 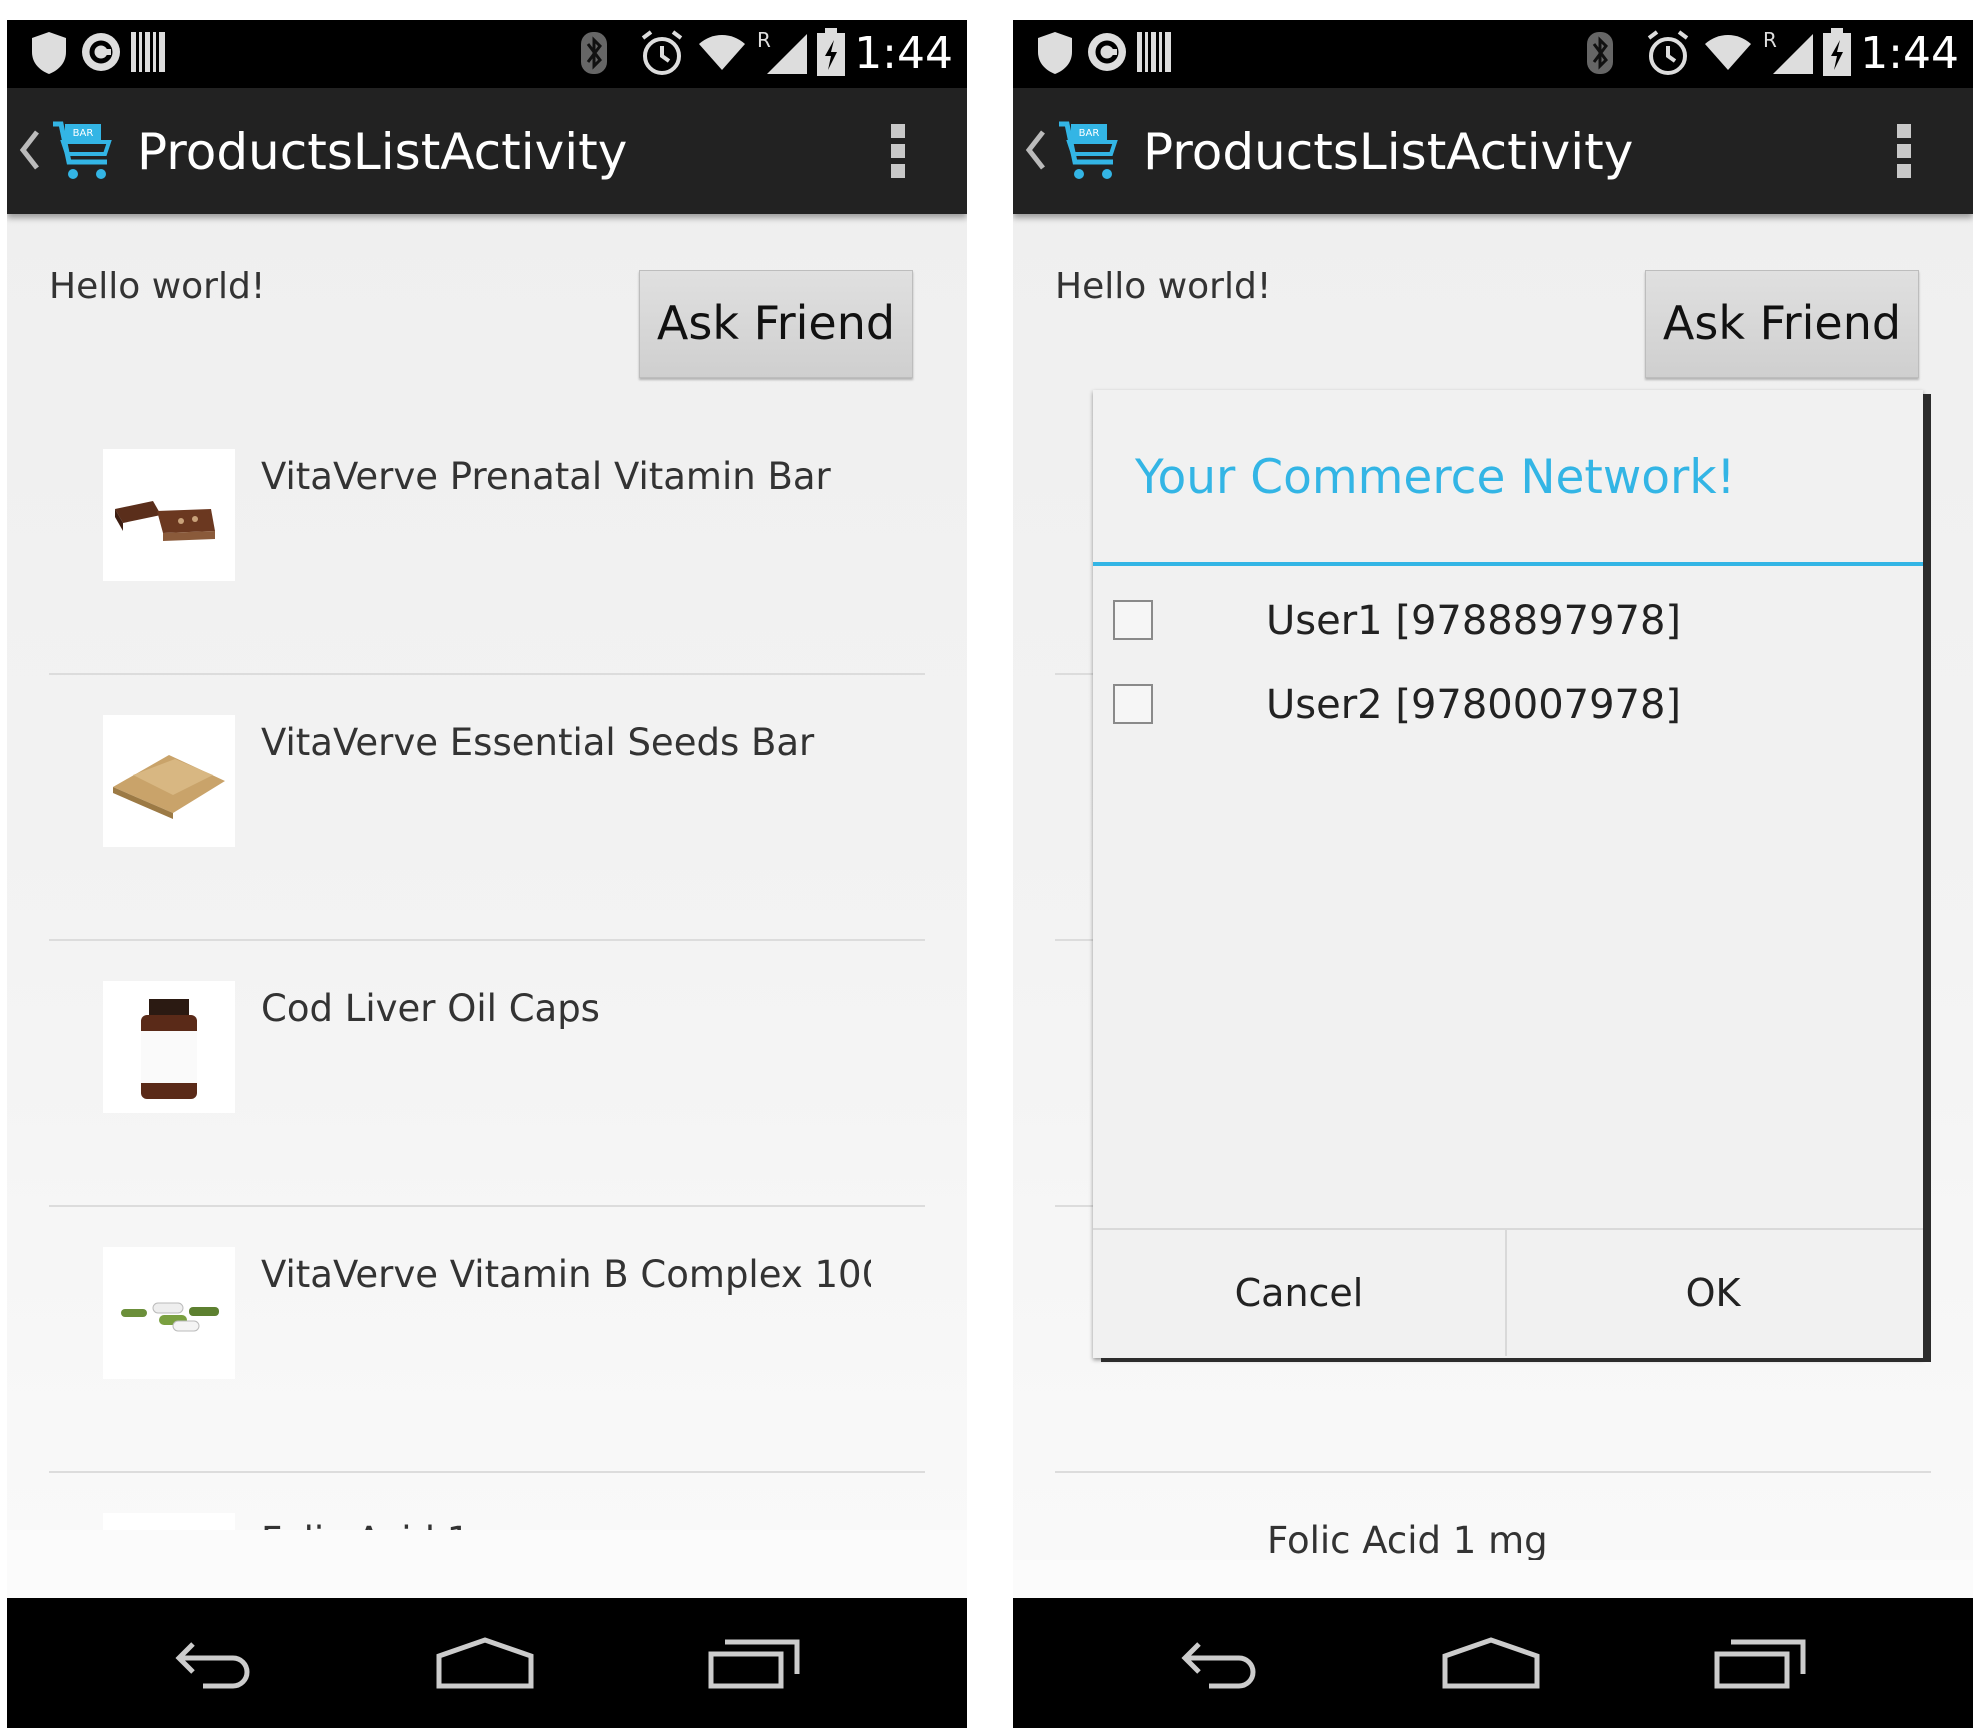 I want to click on product-name: VitaVerve Vitamin B Complex 100 mg, so click(x=566, y=1274).